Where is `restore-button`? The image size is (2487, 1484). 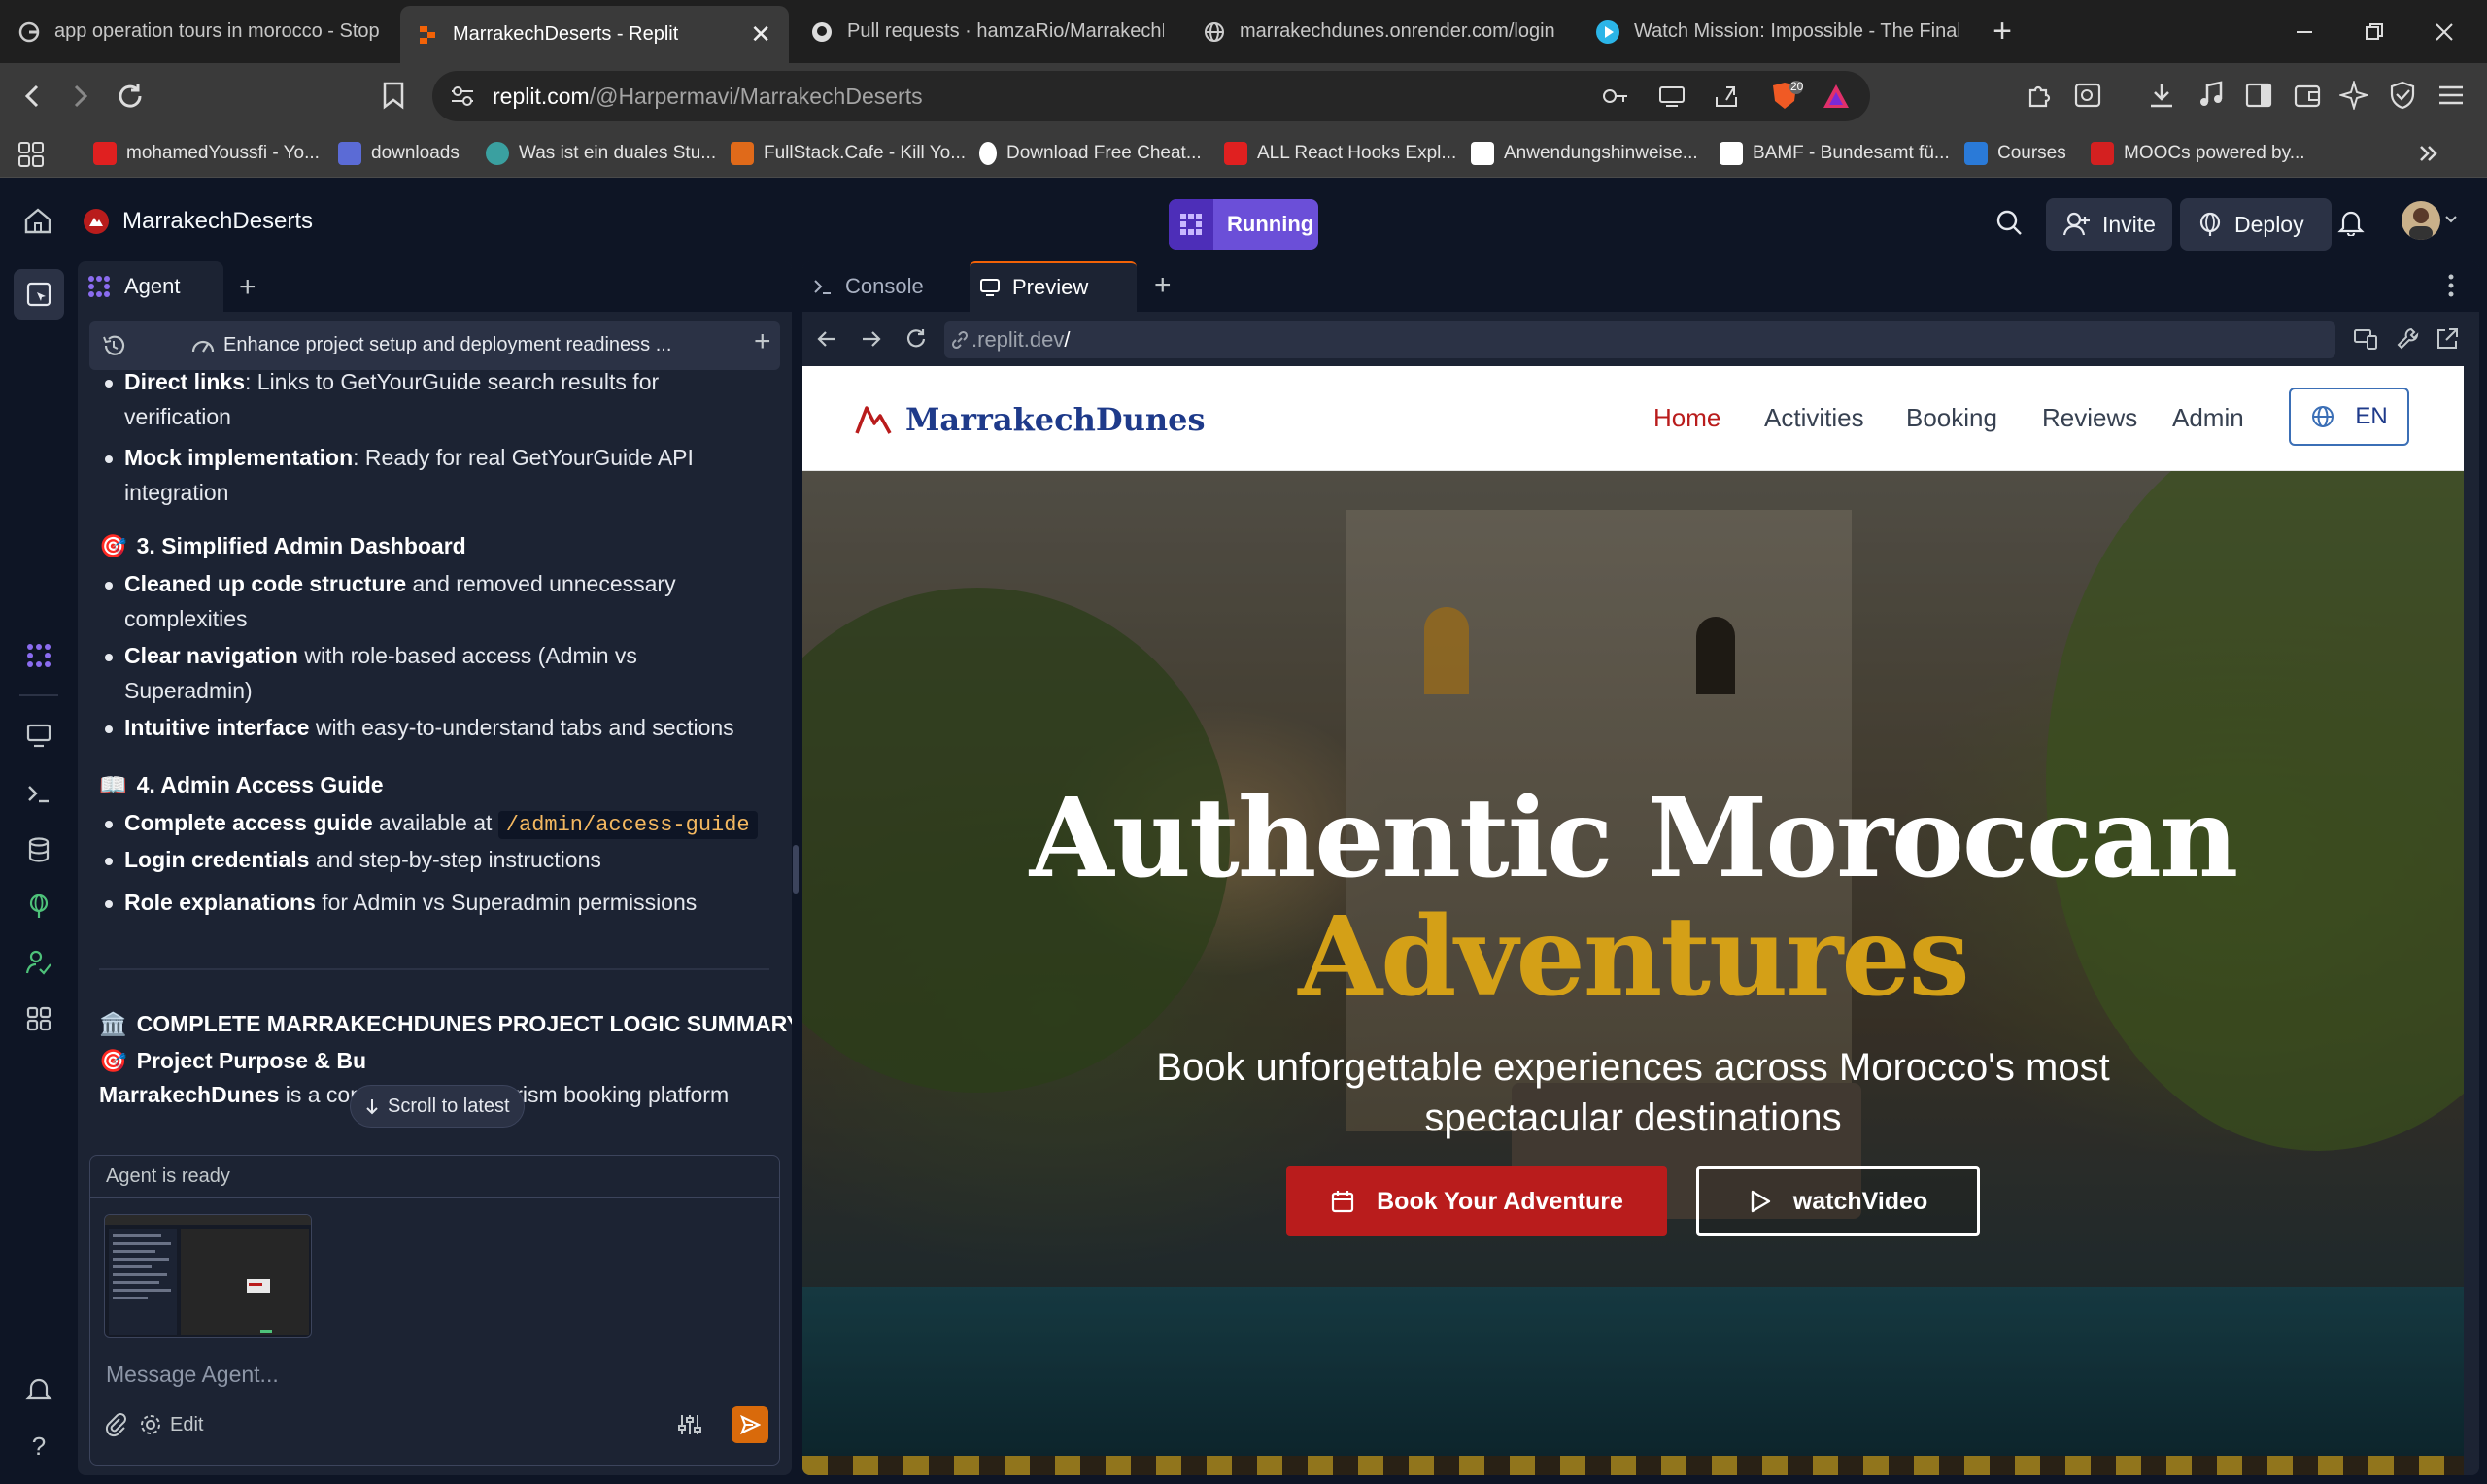
restore-button is located at coordinates (2374, 31).